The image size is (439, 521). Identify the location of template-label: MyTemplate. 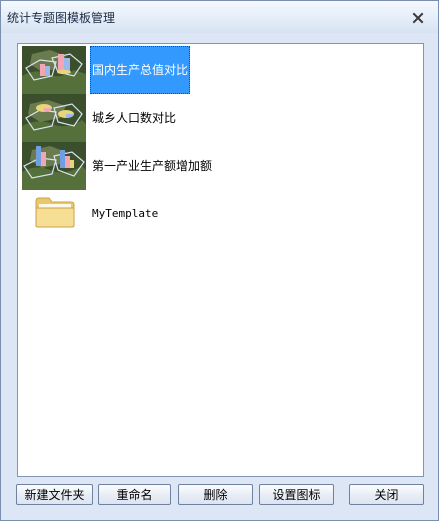
(125, 214).